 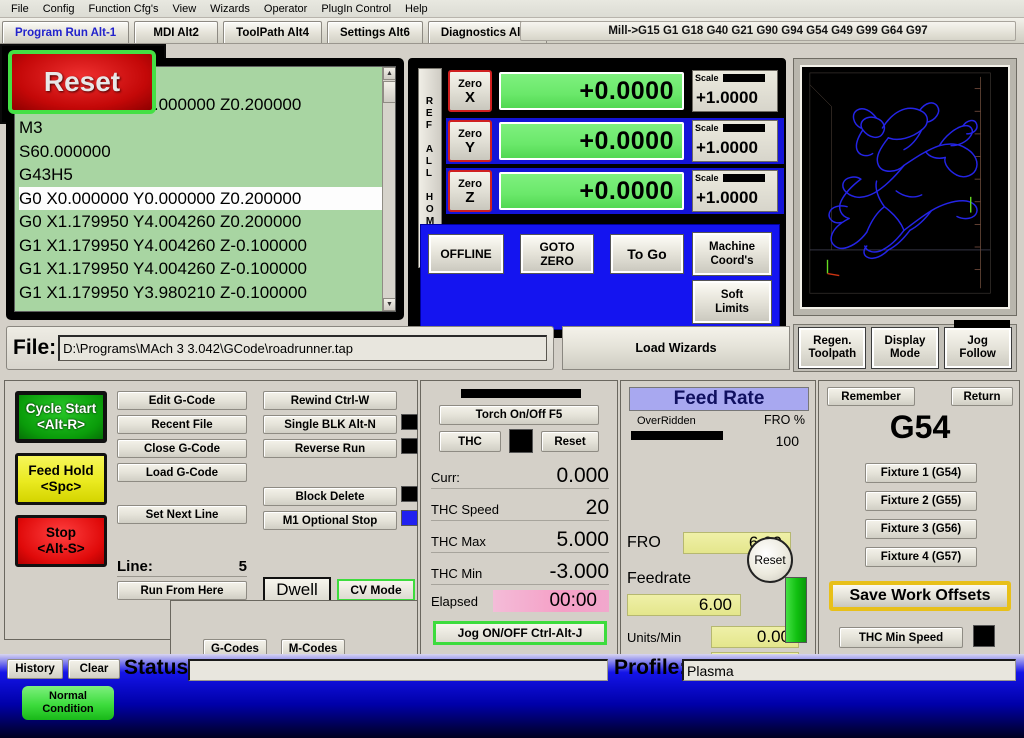 I want to click on thc-toggle-button: THC, so click(x=470, y=441).